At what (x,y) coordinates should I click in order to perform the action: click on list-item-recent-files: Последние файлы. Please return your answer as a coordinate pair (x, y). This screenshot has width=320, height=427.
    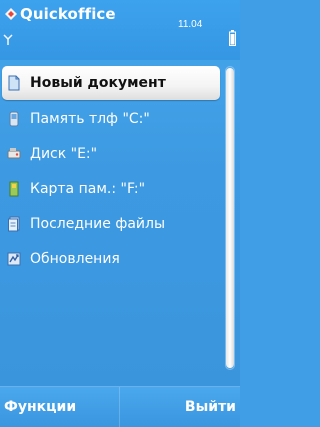
    Looking at the image, I should click on (111, 224).